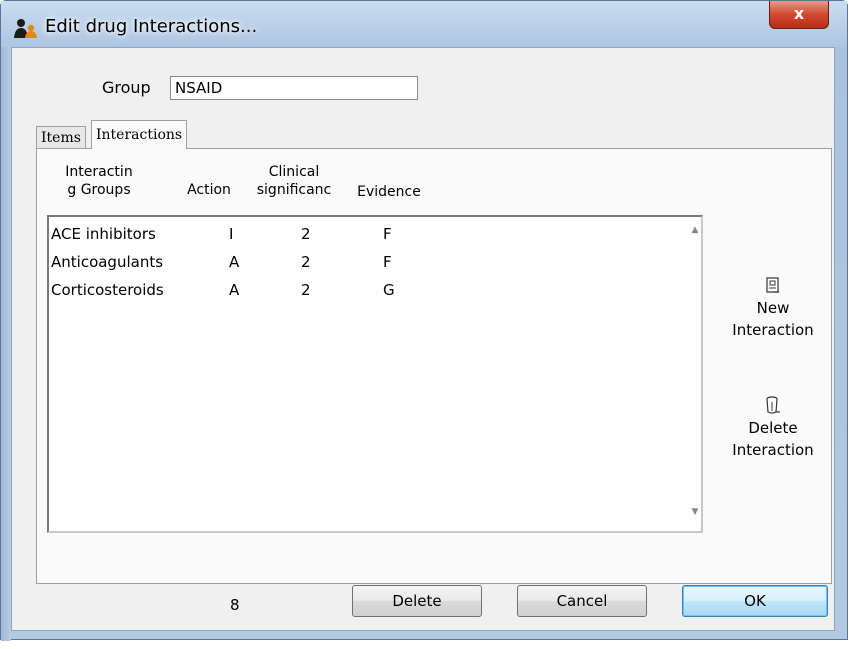  What do you see at coordinates (695, 513) in the screenshot?
I see `scroll-down-icon: ▼` at bounding box center [695, 513].